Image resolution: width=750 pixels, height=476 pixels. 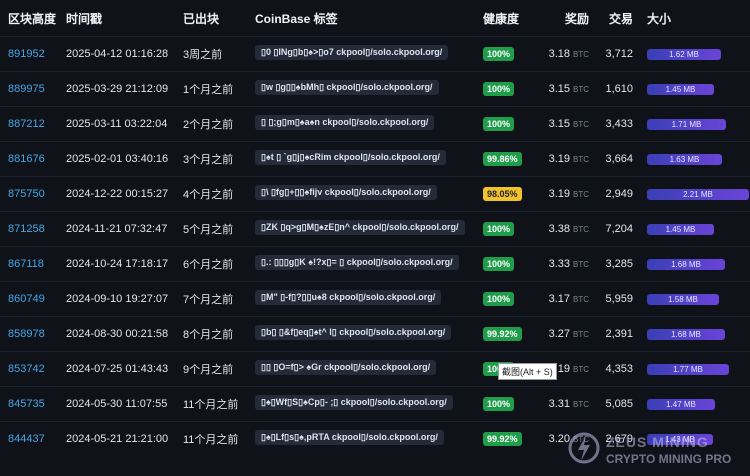 I want to click on tx-count: 3,664, so click(x=619, y=159).